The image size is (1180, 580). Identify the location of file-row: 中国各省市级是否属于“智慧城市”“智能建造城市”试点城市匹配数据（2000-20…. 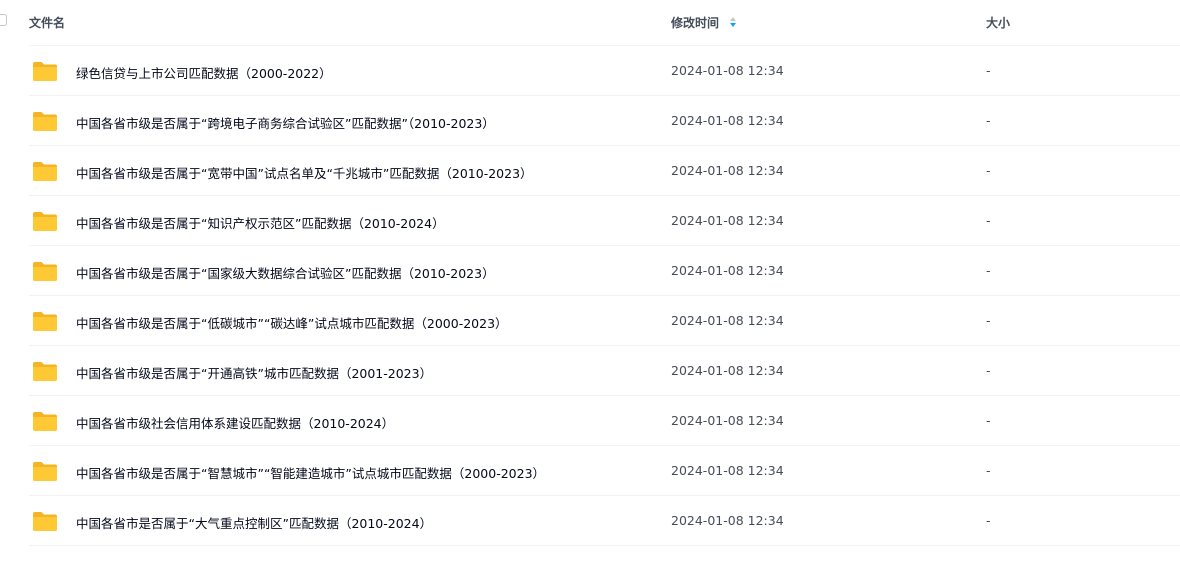
(590, 471).